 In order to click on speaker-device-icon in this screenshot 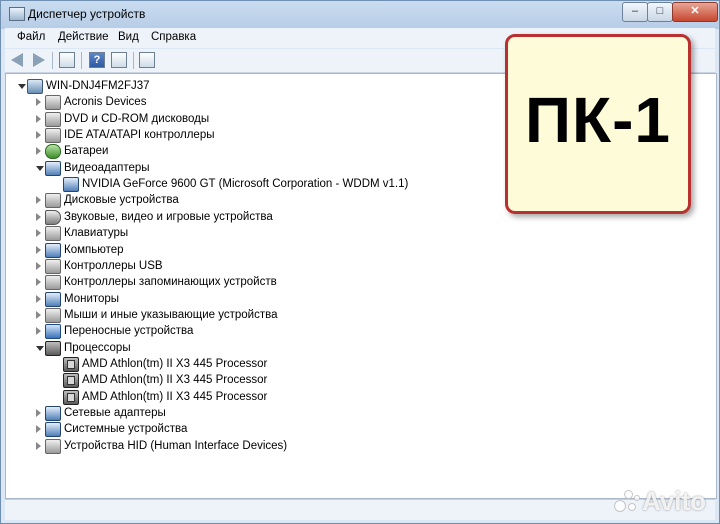, I will do `click(53, 217)`.